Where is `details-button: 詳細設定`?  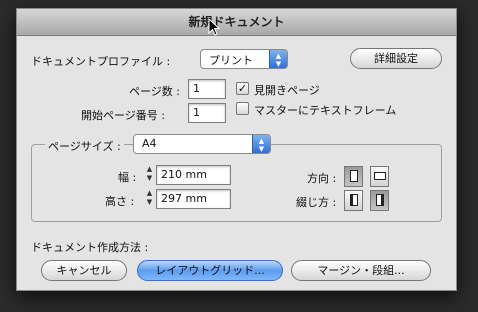 details-button: 詳細設定 is located at coordinates (396, 58).